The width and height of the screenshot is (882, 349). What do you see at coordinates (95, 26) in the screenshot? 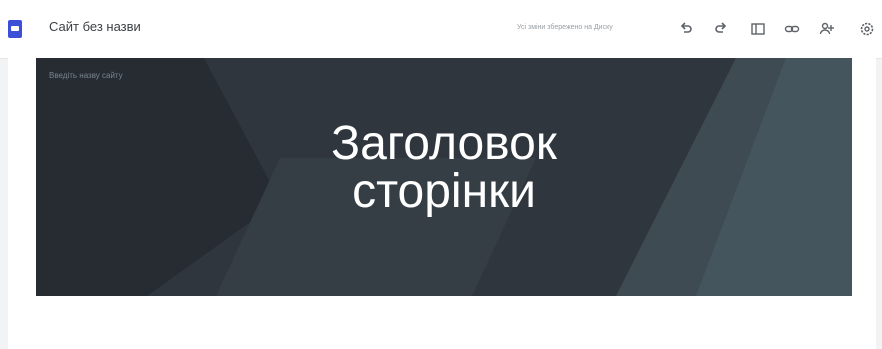
I see `site-title: Сайт без назви` at bounding box center [95, 26].